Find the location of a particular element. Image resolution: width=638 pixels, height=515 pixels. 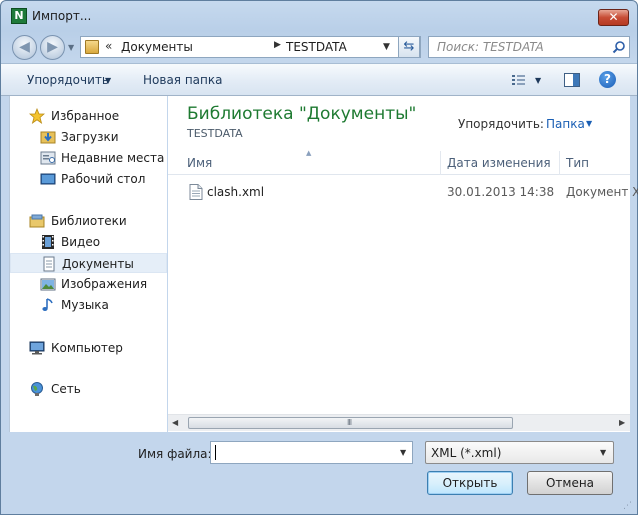

file-type-filter: XML (*.xml) ▼ is located at coordinates (519, 452).